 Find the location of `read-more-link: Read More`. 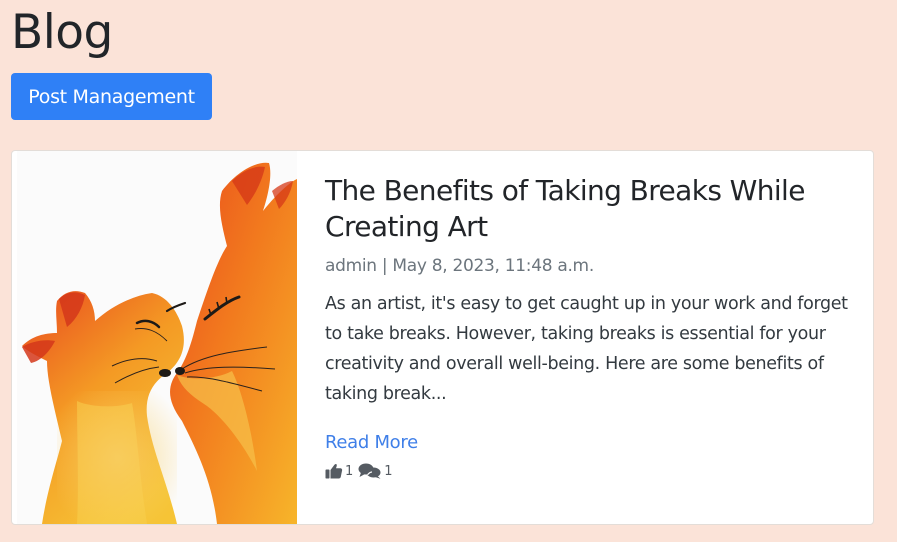

read-more-link: Read More is located at coordinates (371, 443).